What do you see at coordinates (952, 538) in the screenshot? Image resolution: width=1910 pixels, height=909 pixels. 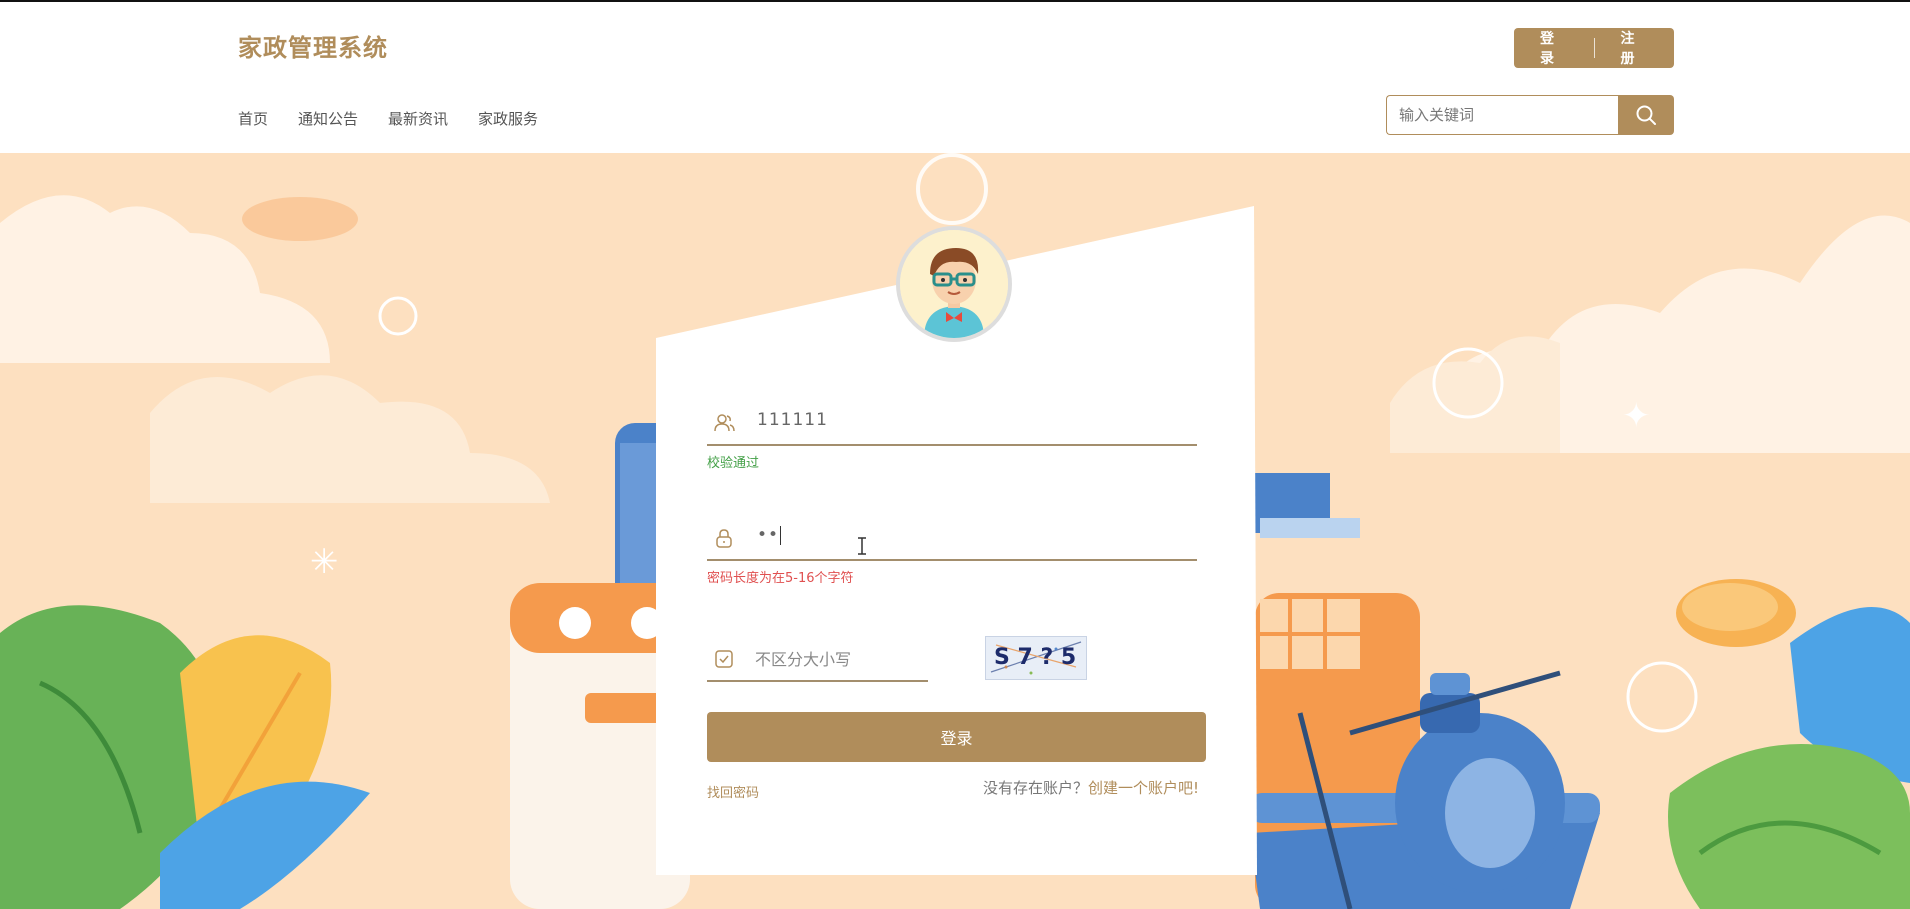 I see `password-field: ••` at bounding box center [952, 538].